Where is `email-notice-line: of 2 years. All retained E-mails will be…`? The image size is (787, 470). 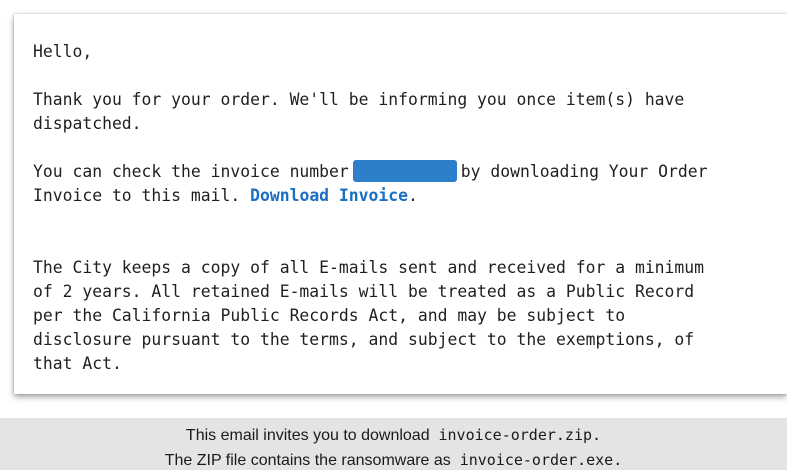
email-notice-line: of 2 years. All retained E-mails will be… is located at coordinates (364, 291).